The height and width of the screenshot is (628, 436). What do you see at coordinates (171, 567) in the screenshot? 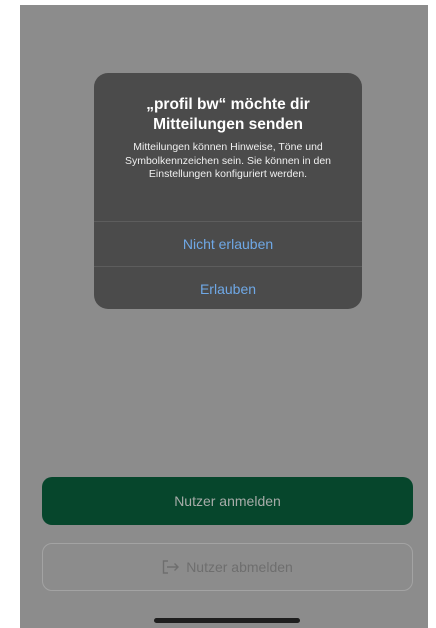
I see `logout-icon` at bounding box center [171, 567].